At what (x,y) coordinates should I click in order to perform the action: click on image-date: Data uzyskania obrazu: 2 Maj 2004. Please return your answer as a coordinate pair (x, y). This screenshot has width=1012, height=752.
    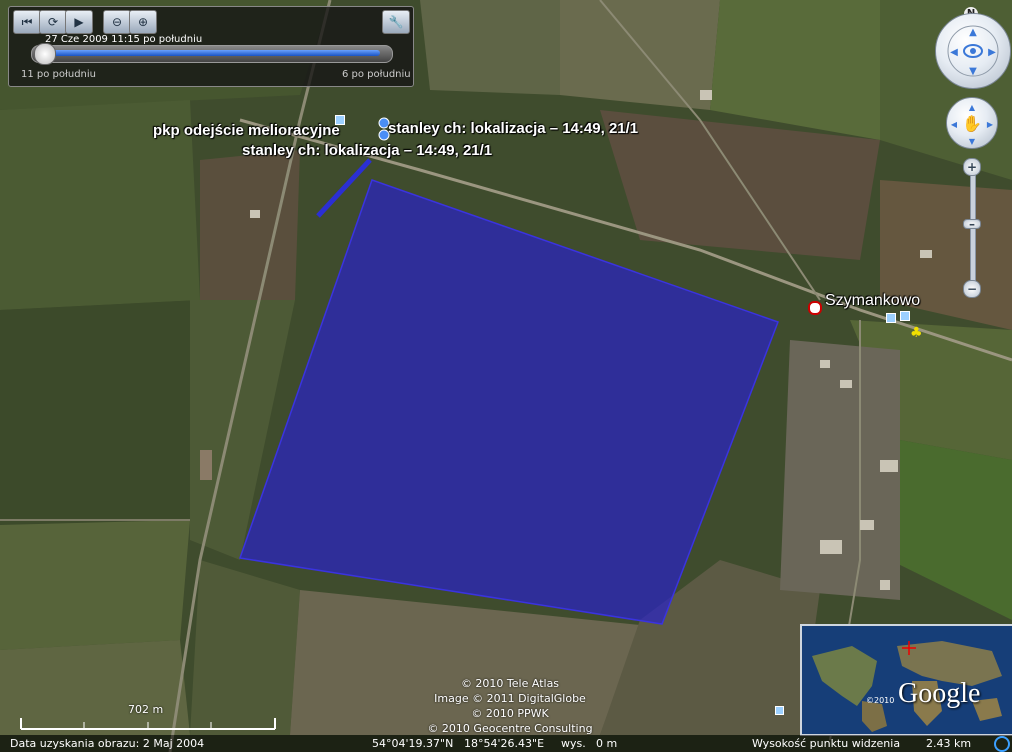
    Looking at the image, I should click on (107, 743).